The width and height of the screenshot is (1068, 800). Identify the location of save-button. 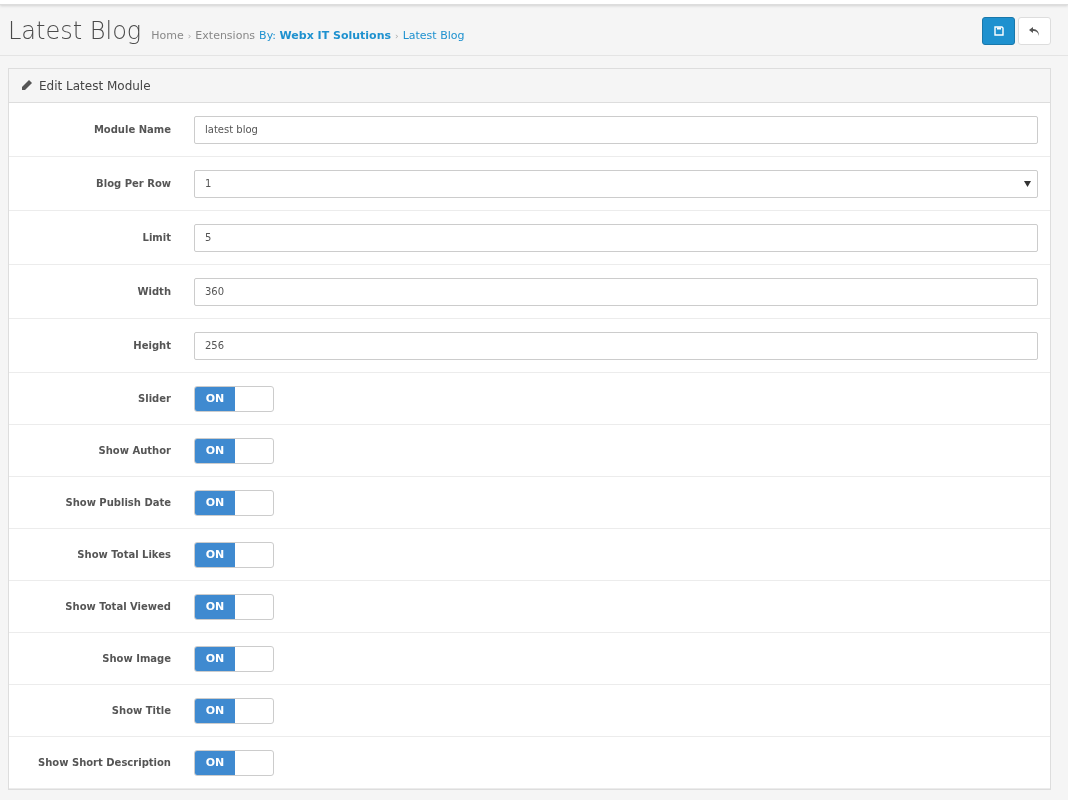
(998, 31).